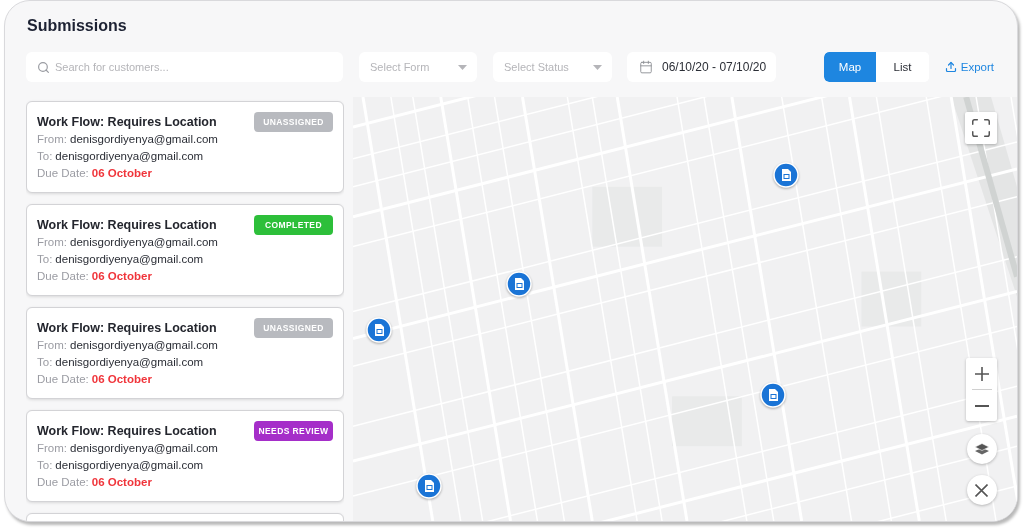  What do you see at coordinates (981, 449) in the screenshot?
I see `layers-icon` at bounding box center [981, 449].